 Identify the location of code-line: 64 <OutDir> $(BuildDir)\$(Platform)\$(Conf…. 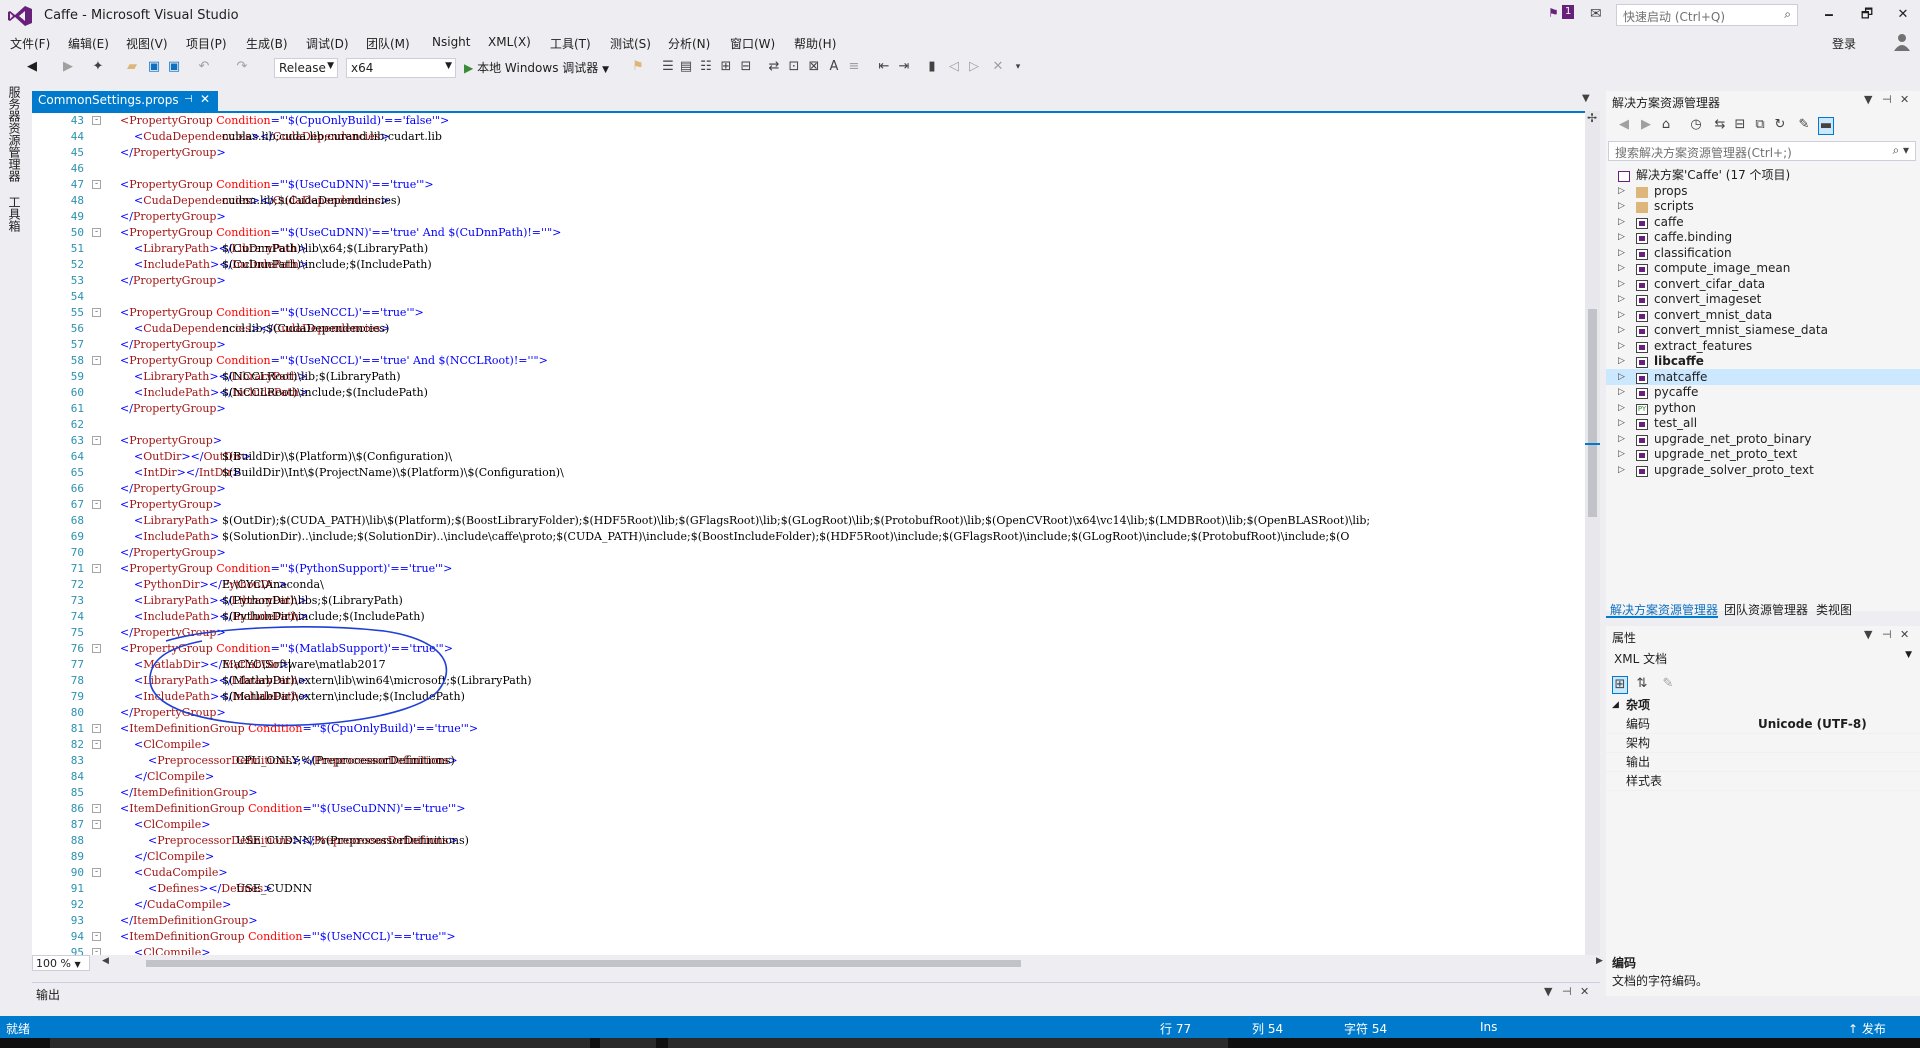
(808, 457).